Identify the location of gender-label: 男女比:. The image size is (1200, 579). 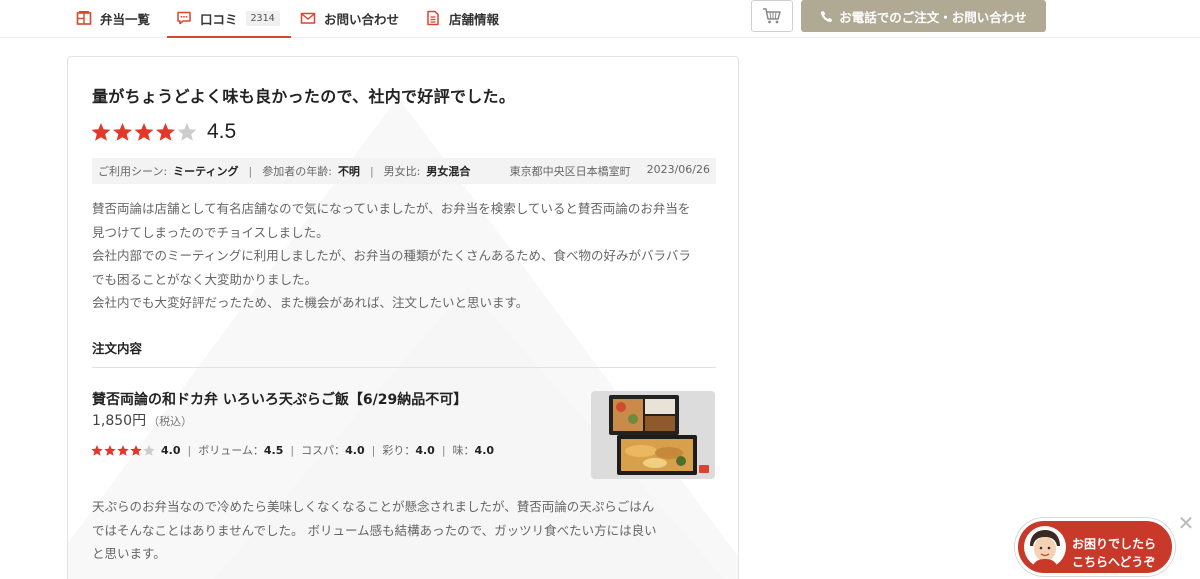
(402, 171).